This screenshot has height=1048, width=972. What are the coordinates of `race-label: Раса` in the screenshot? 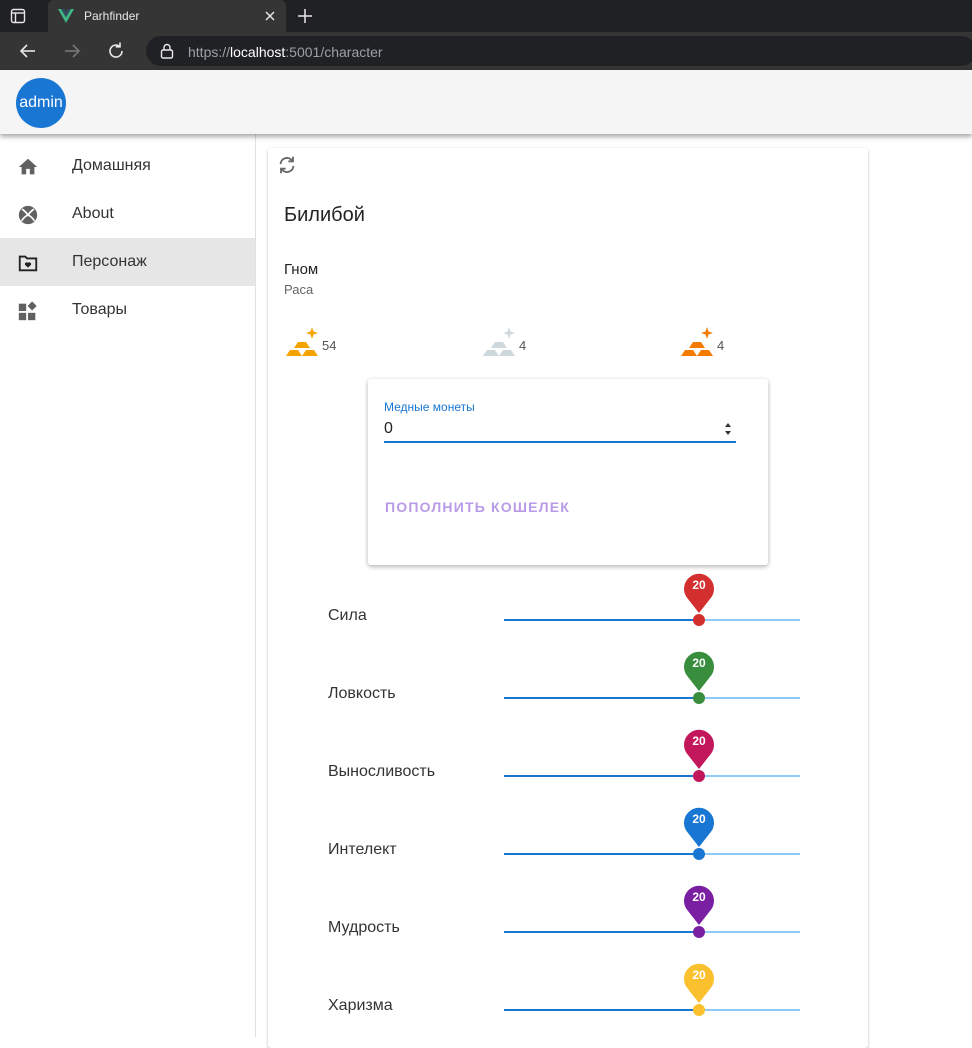 It's located at (299, 289).